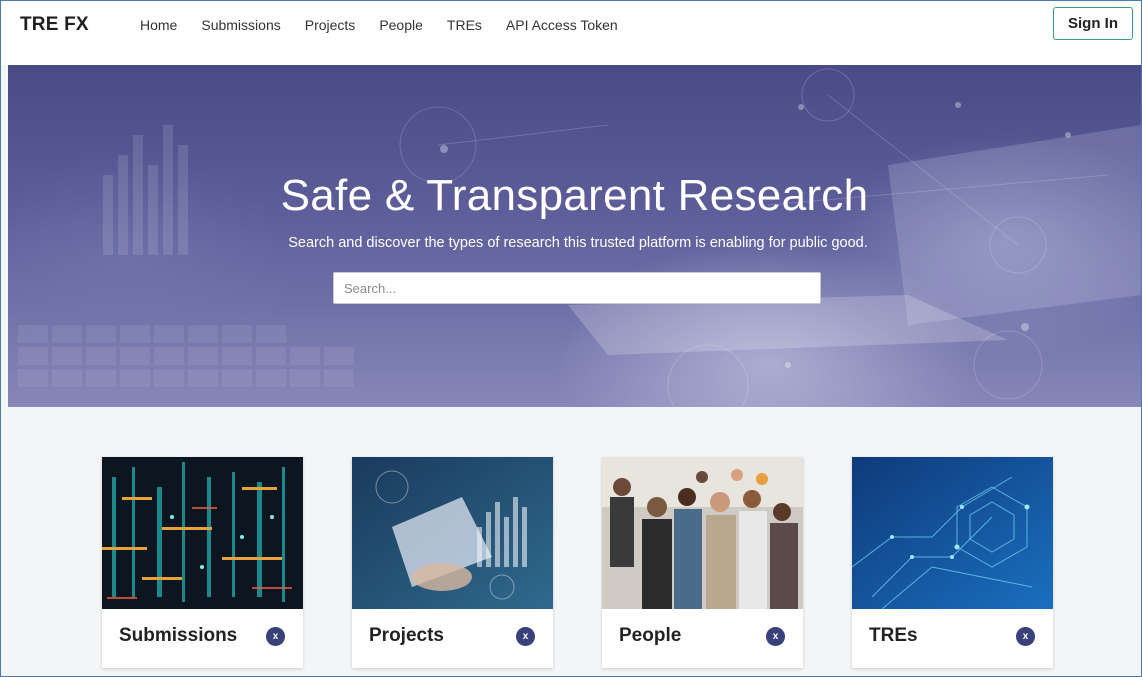 This screenshot has width=1142, height=677. I want to click on nav-link-submissions: Submissions, so click(240, 25).